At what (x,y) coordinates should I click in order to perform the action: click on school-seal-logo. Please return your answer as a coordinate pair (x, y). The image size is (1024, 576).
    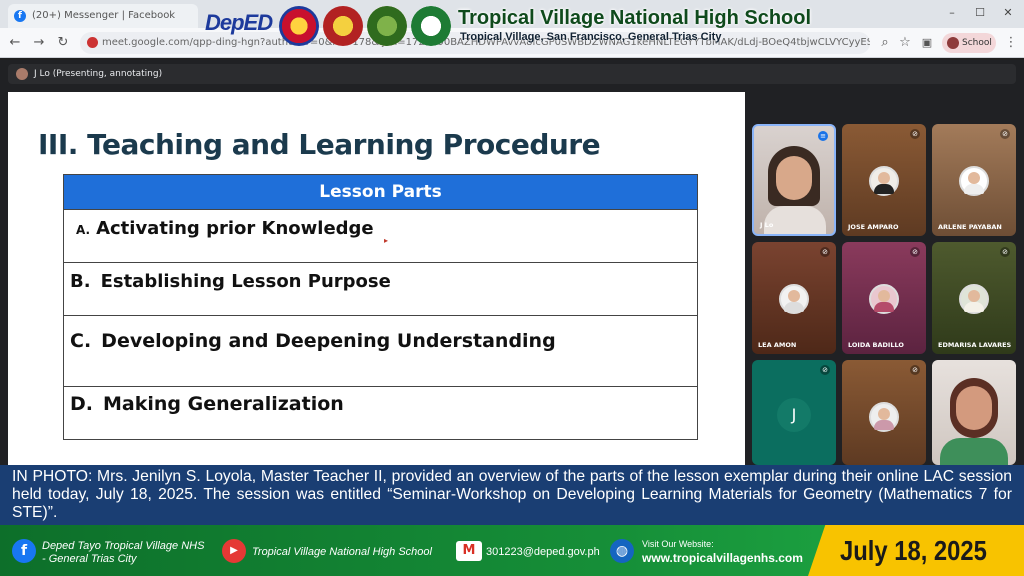
    Looking at the image, I should click on (431, 26).